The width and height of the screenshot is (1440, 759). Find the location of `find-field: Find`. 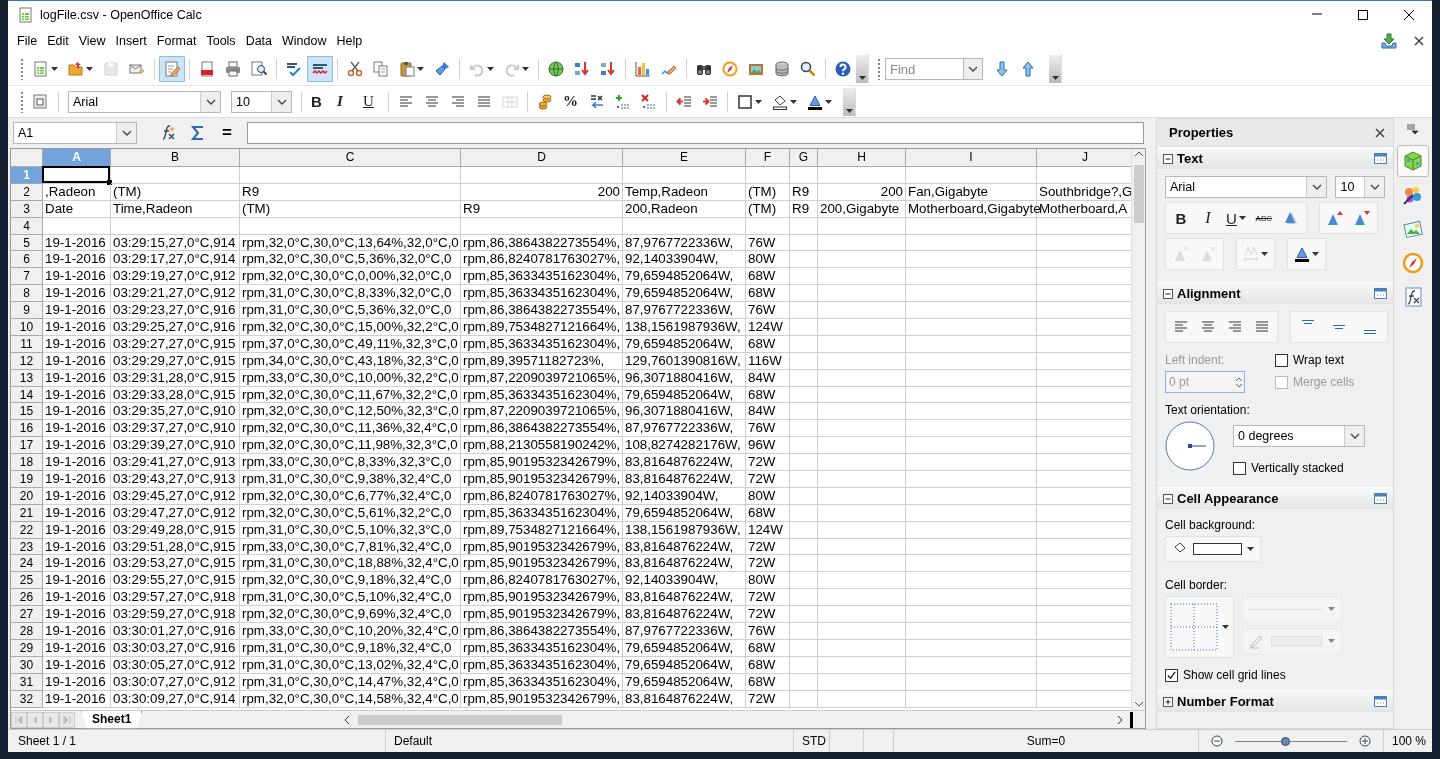

find-field: Find is located at coordinates (924, 69).